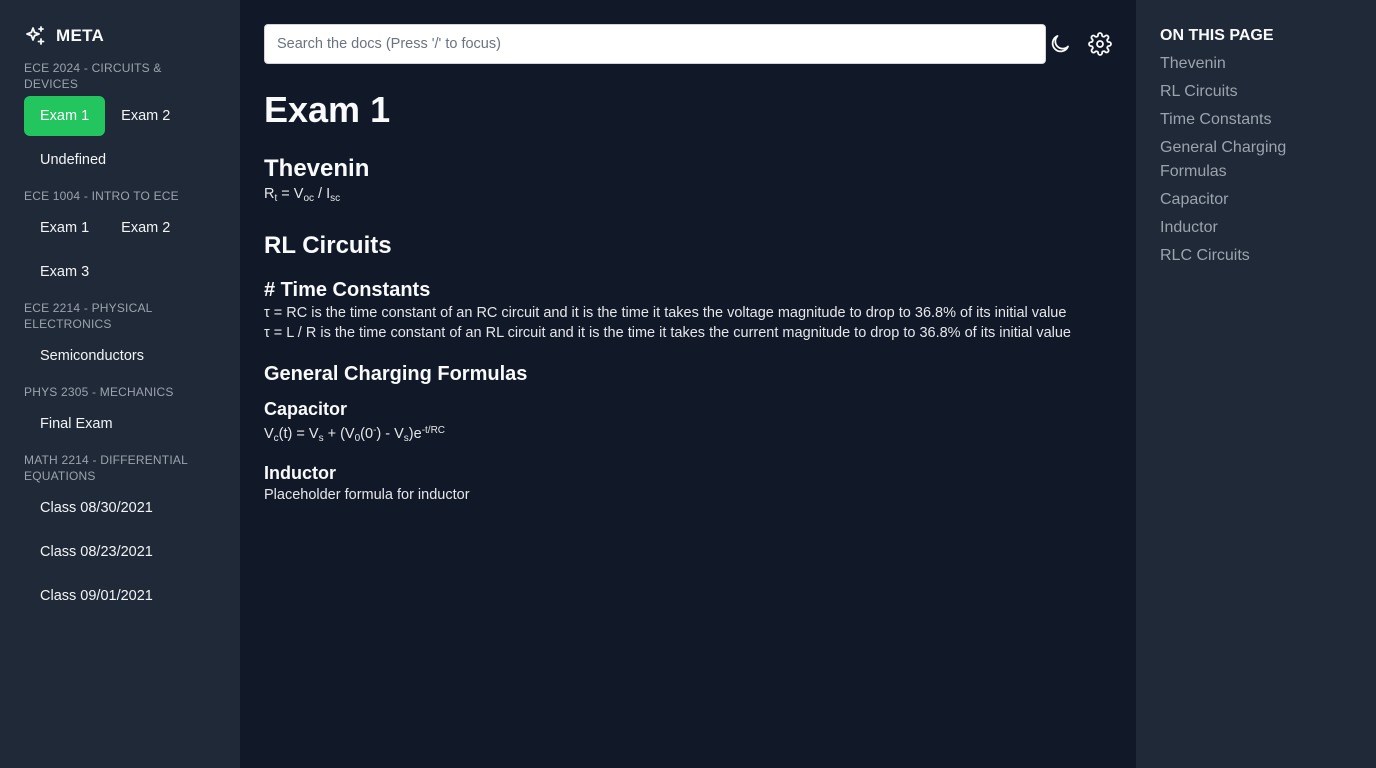  I want to click on sidebar-item-exam-3: Exam 3, so click(64, 272).